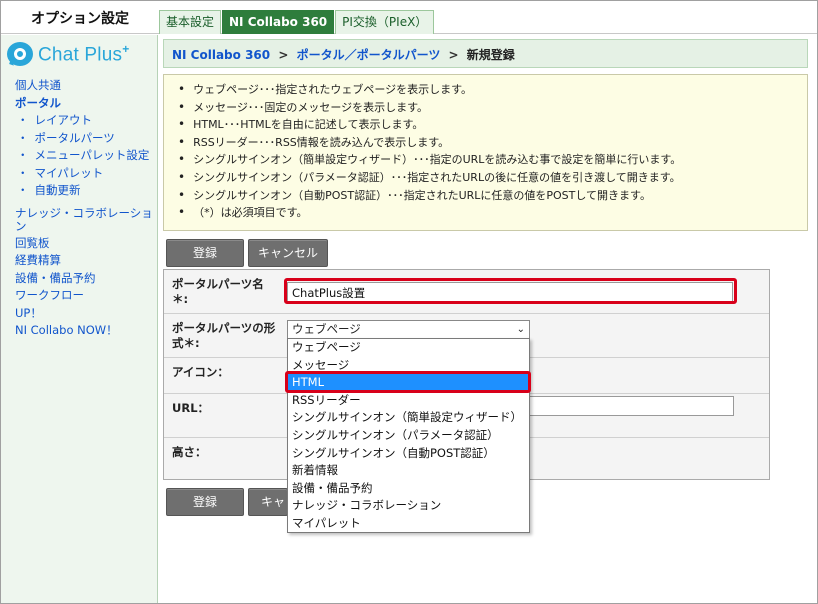  Describe the element at coordinates (85, 121) in the screenshot. I see `sidebar-item-layout: ・レイアウト` at that location.